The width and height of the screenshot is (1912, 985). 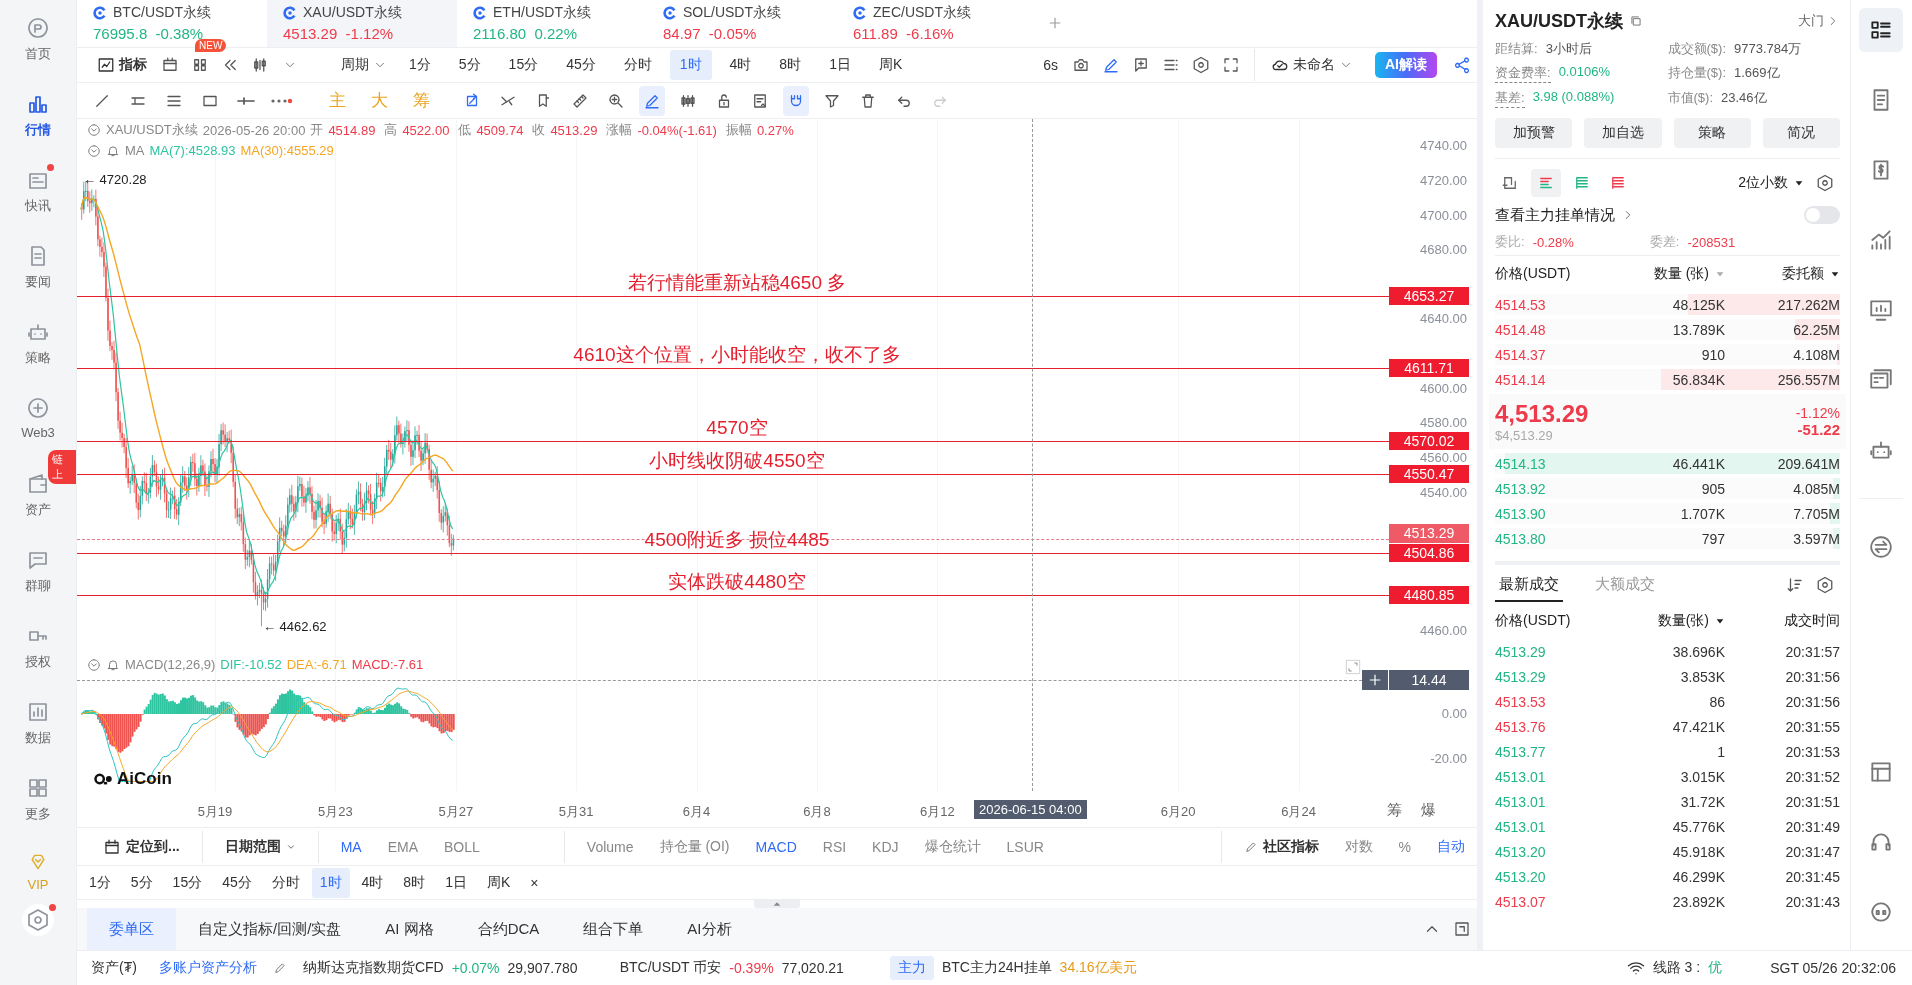 What do you see at coordinates (610, 846) in the screenshot?
I see `indicator-toggle: Volume` at bounding box center [610, 846].